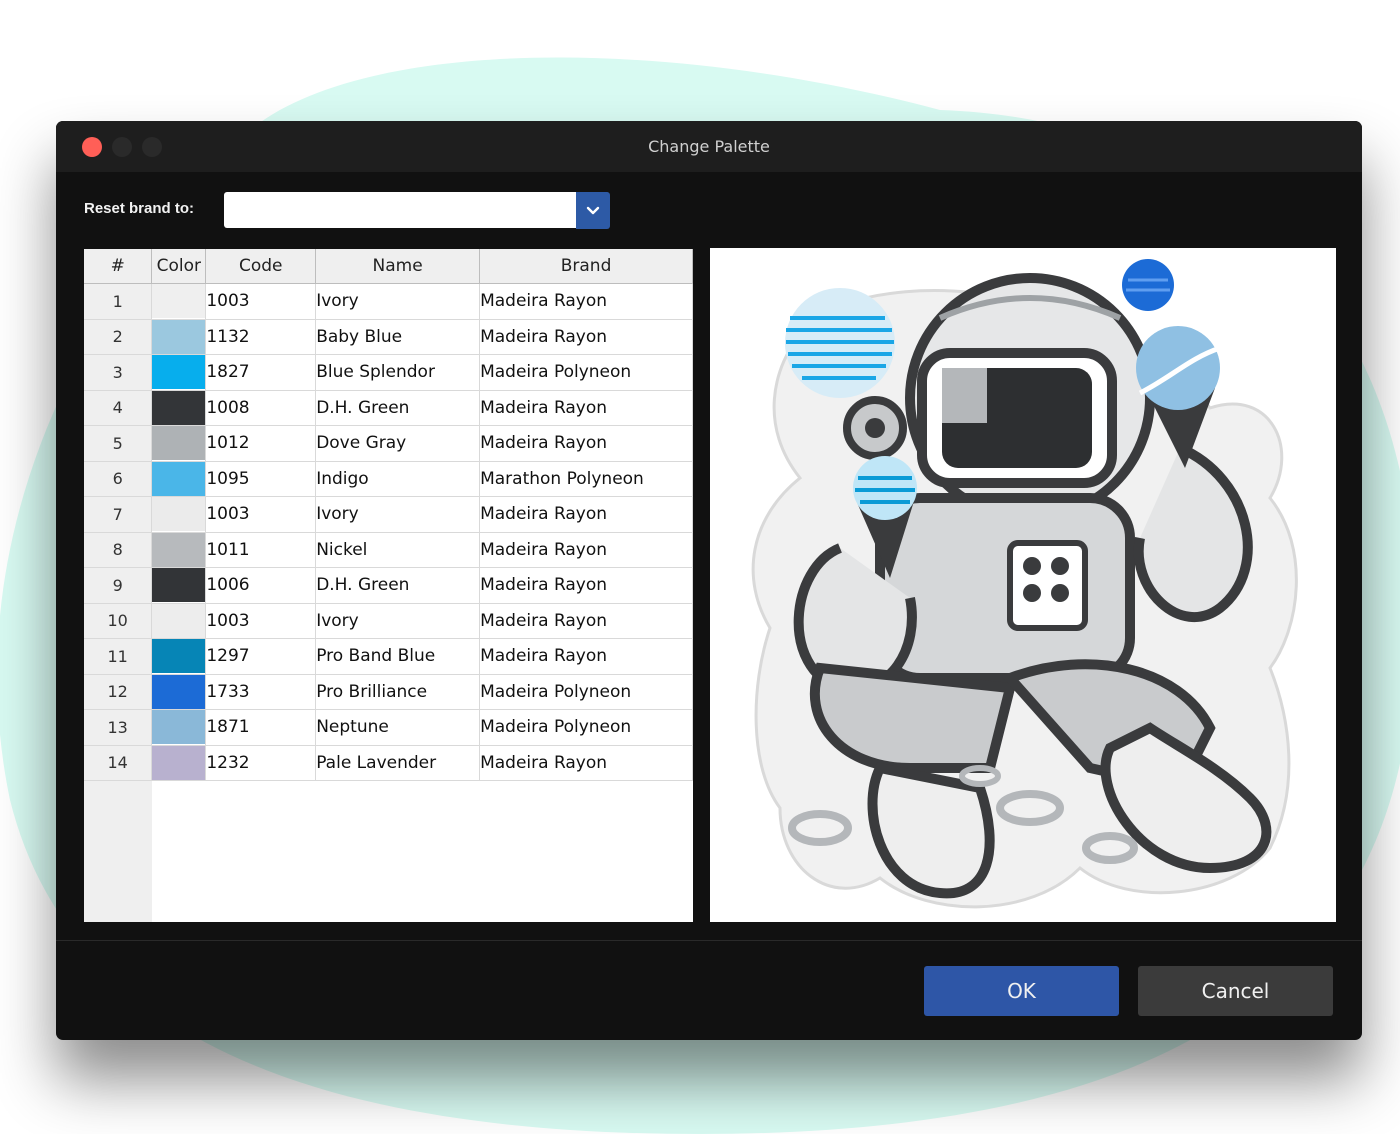 Image resolution: width=1400 pixels, height=1134 pixels. I want to click on table-row: 14 1232 Pale Lavender Madeira Rayon, so click(388, 763).